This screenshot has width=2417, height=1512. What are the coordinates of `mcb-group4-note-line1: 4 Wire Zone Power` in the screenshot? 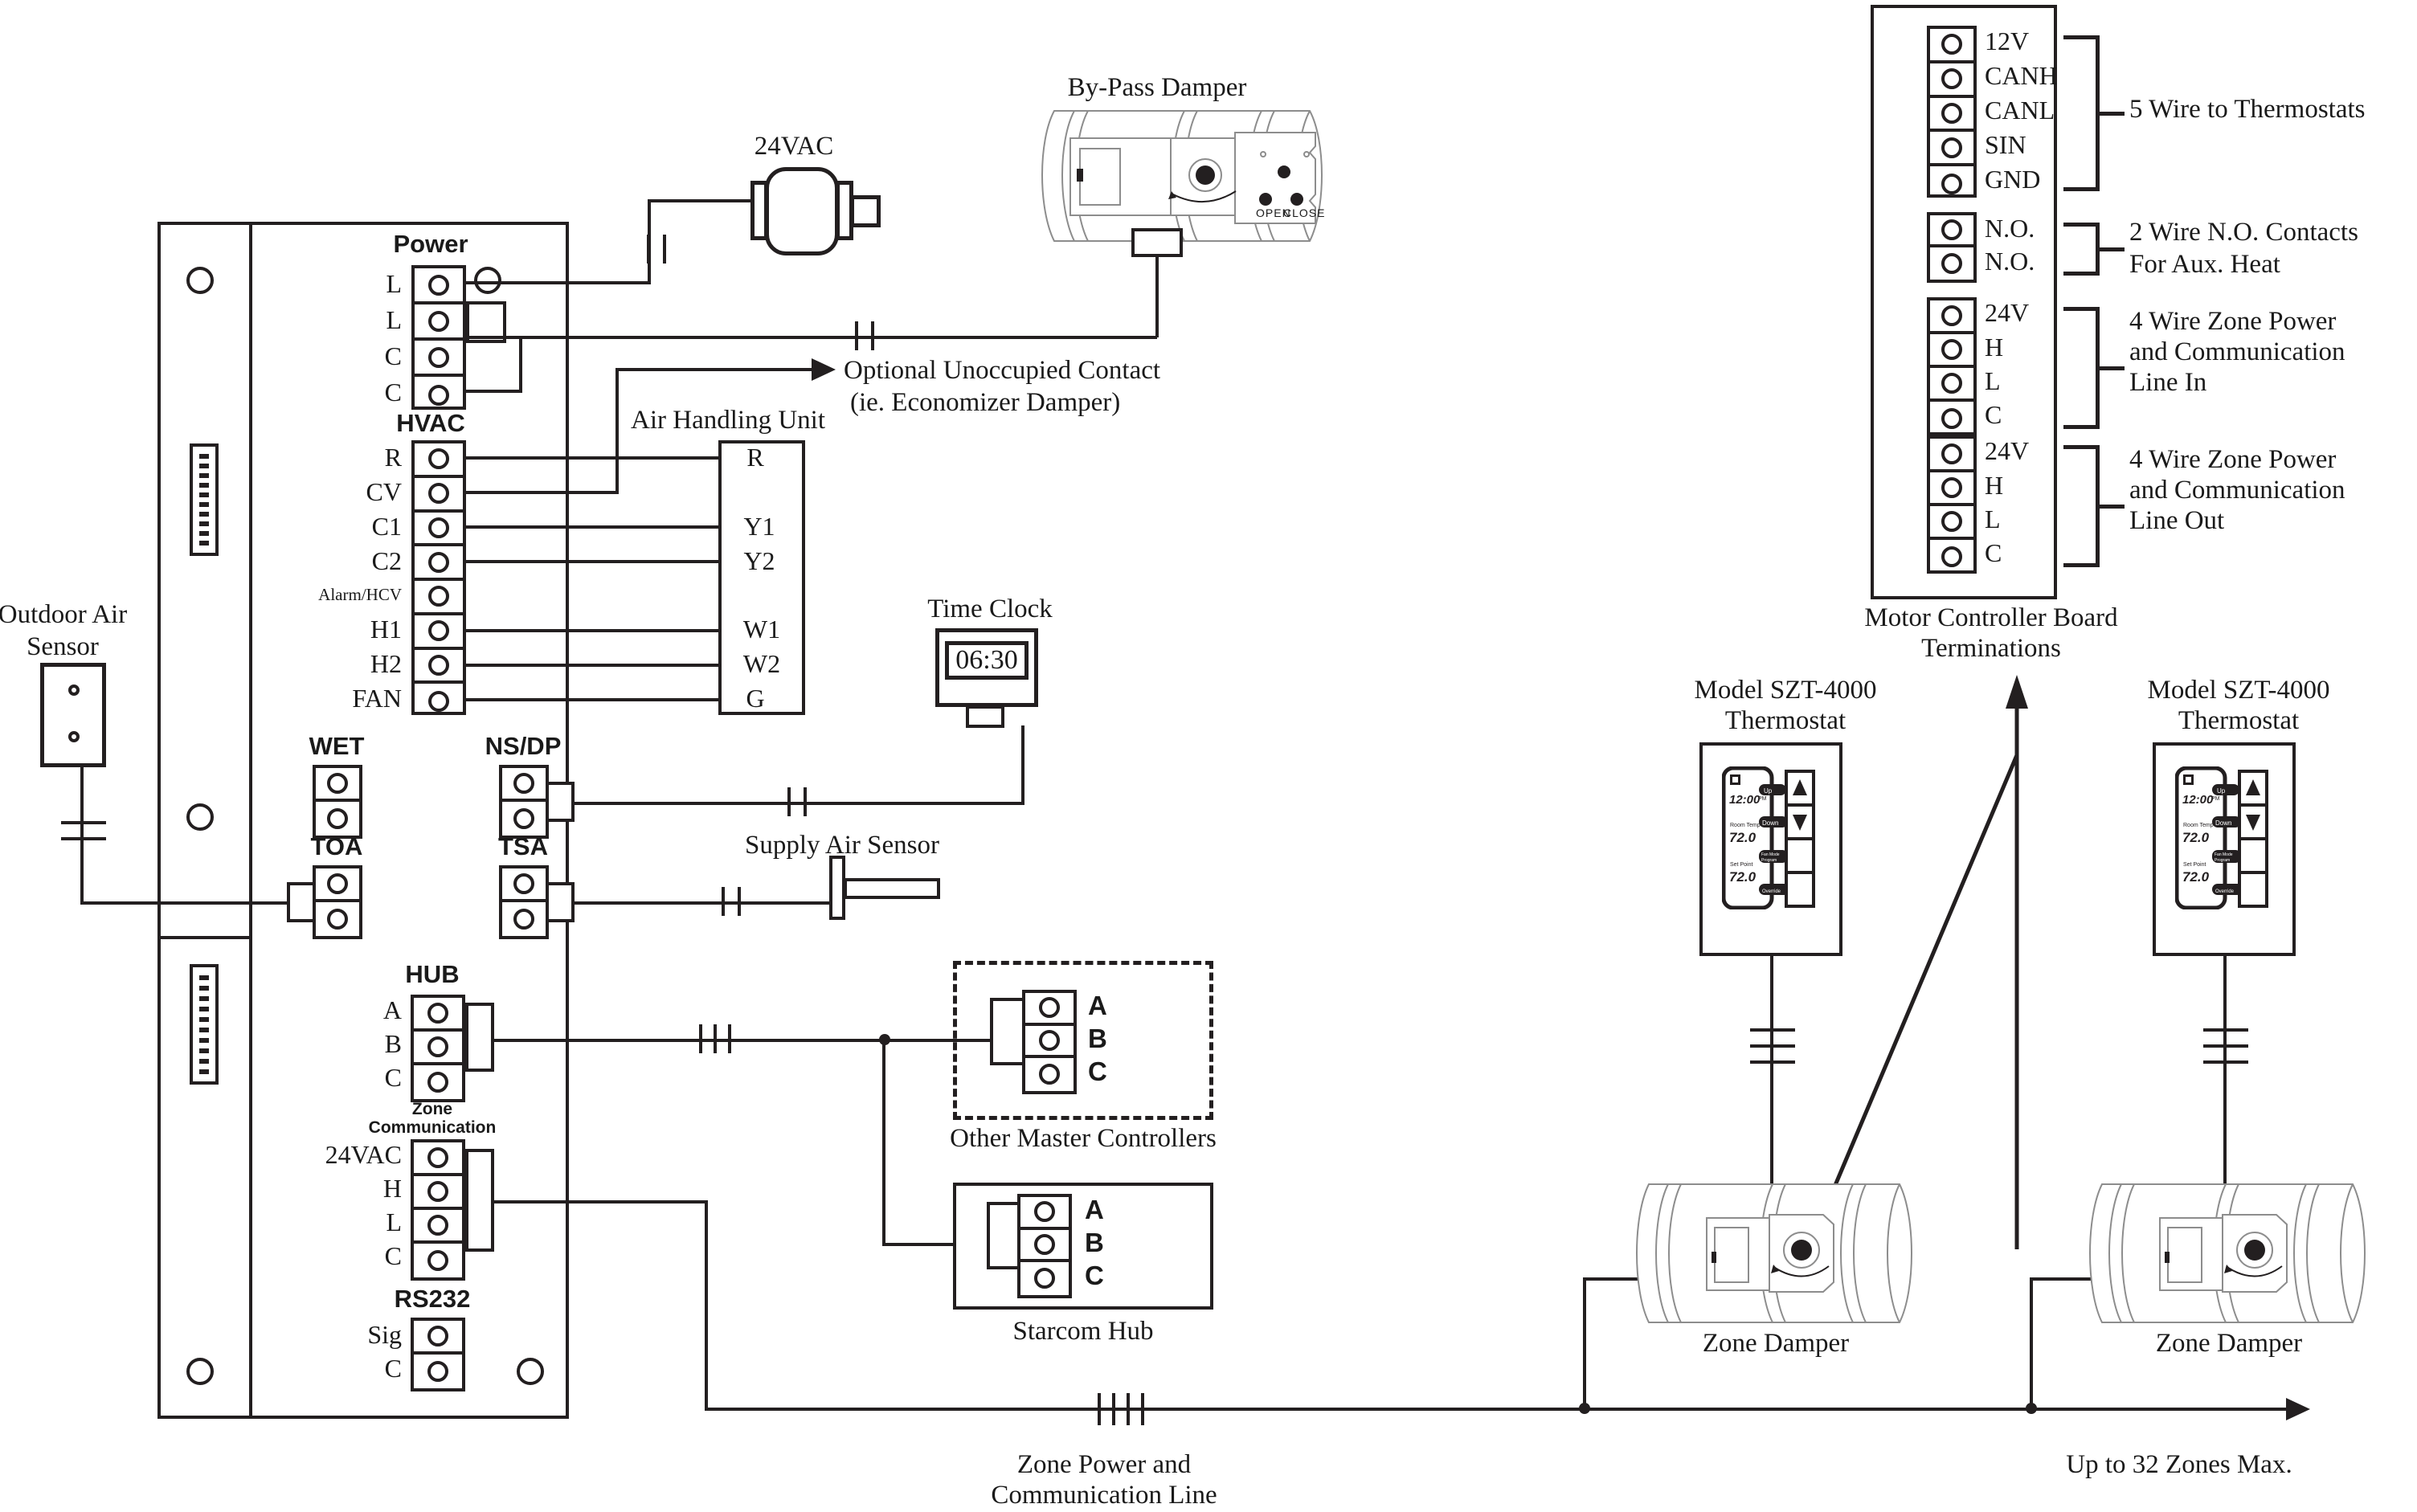 It's located at (2233, 460).